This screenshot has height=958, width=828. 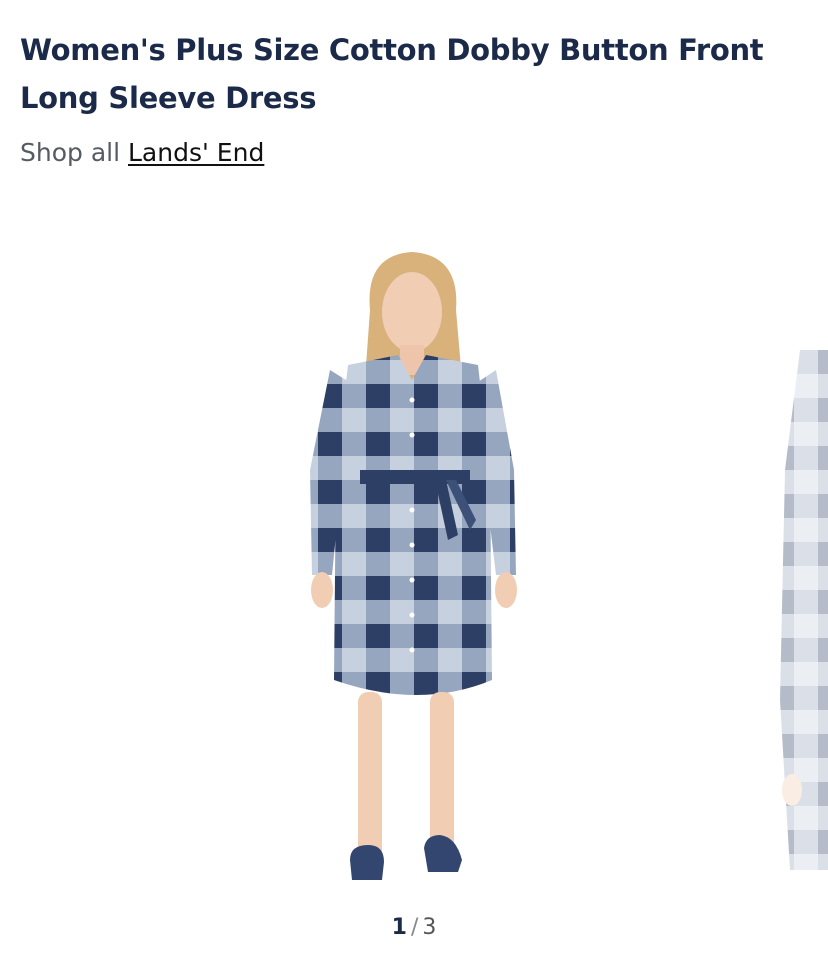 I want to click on pager-current: 1, so click(x=399, y=927).